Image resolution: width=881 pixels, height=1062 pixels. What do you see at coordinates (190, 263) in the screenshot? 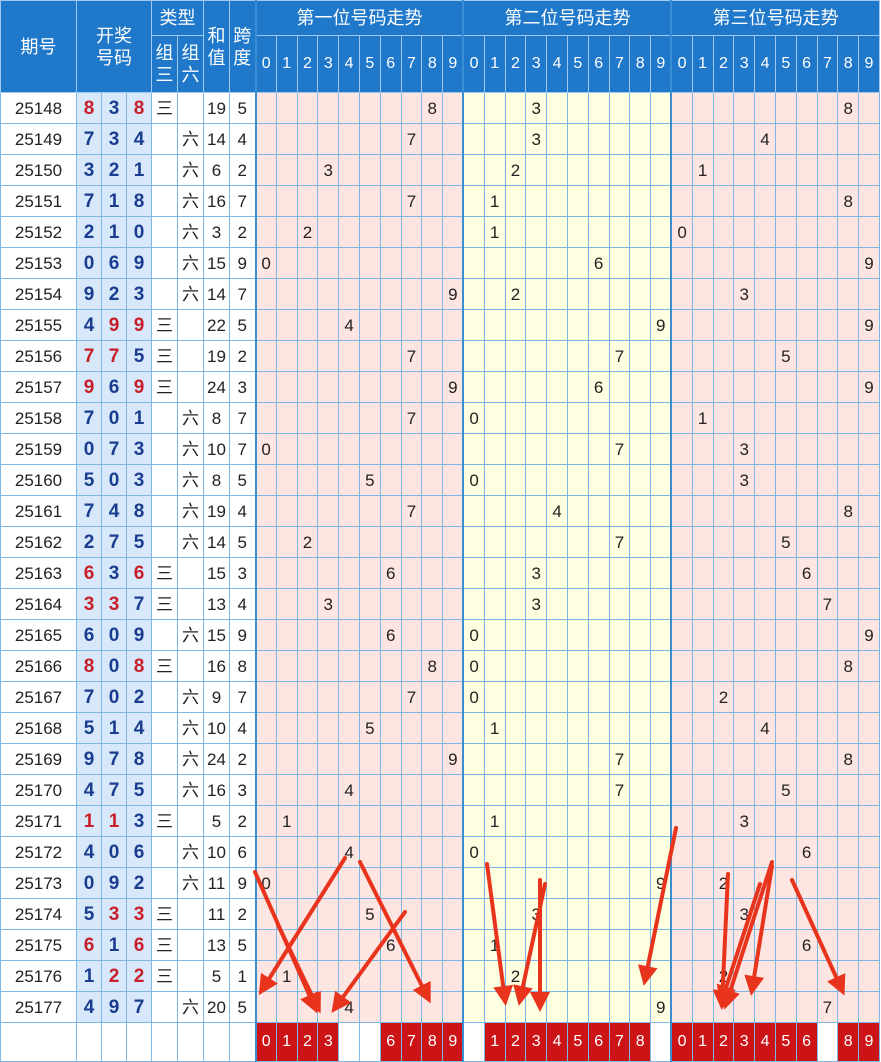
I see `type-z6-cell: 六` at bounding box center [190, 263].